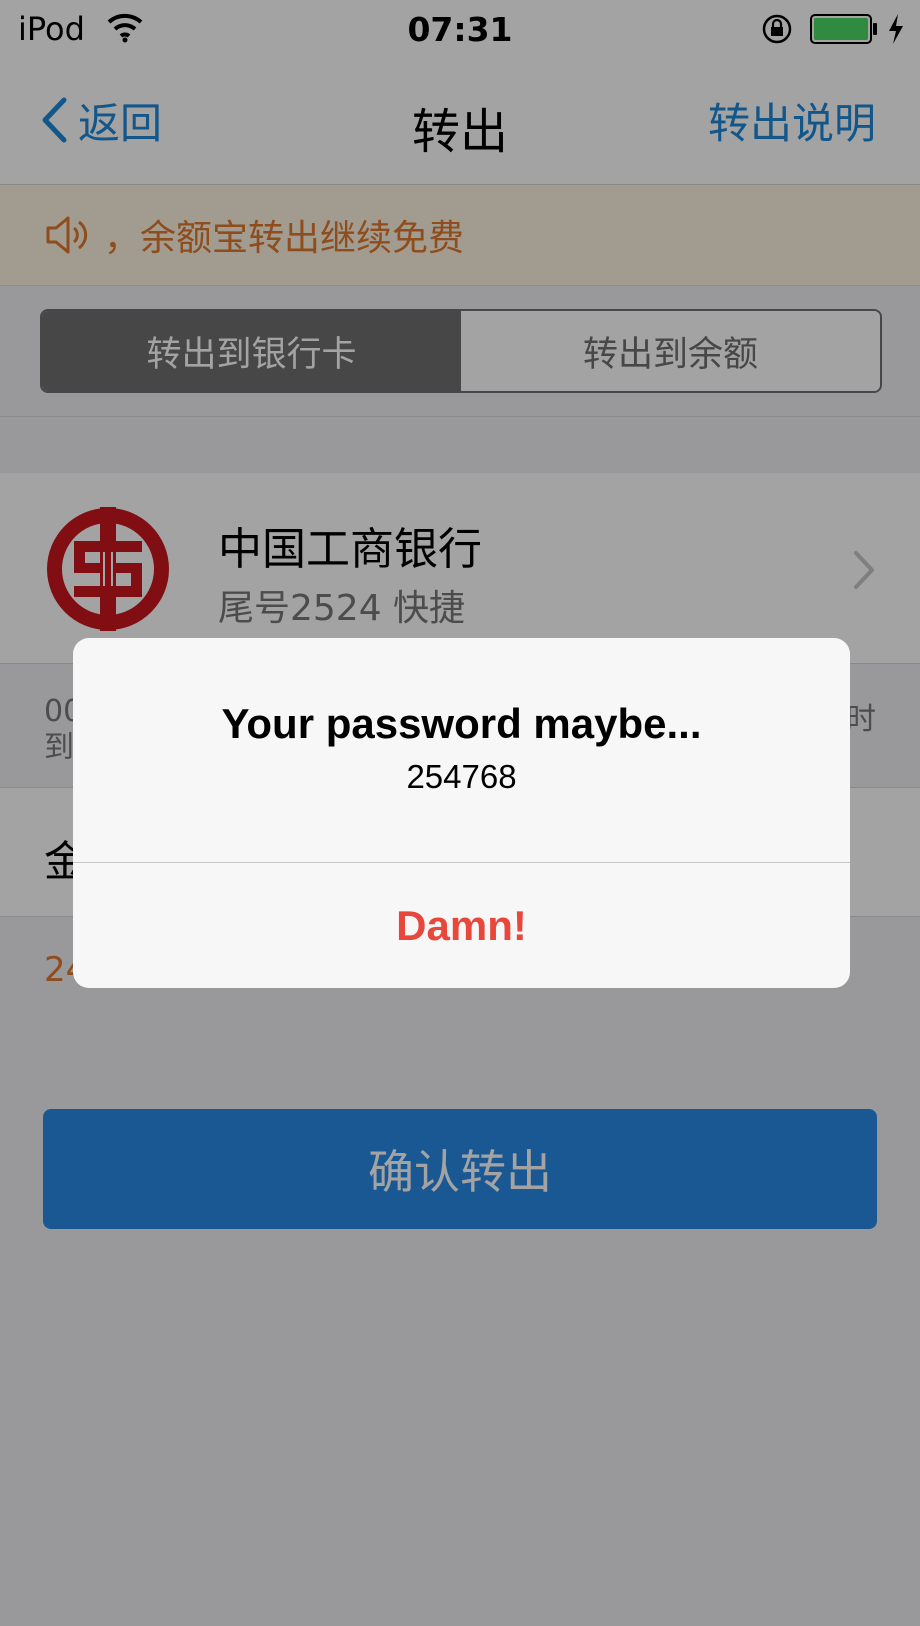 The height and width of the screenshot is (1626, 920). Describe the element at coordinates (461, 776) in the screenshot. I see `alert-message: 254768` at that location.